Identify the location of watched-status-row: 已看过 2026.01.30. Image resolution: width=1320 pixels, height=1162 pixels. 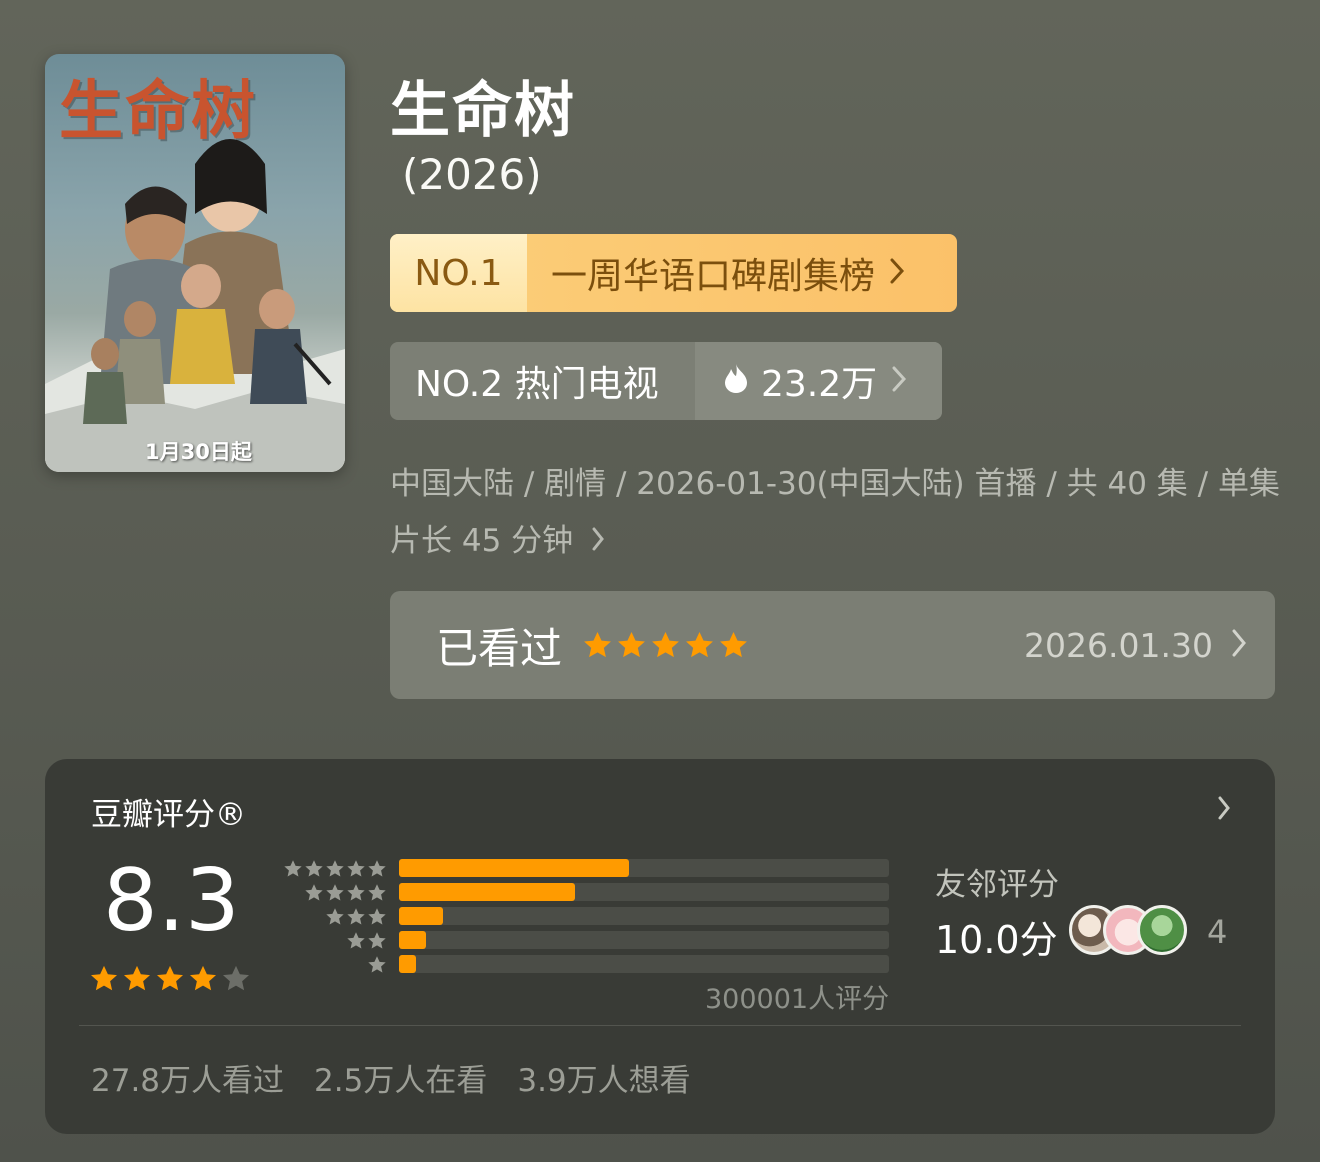
(832, 645).